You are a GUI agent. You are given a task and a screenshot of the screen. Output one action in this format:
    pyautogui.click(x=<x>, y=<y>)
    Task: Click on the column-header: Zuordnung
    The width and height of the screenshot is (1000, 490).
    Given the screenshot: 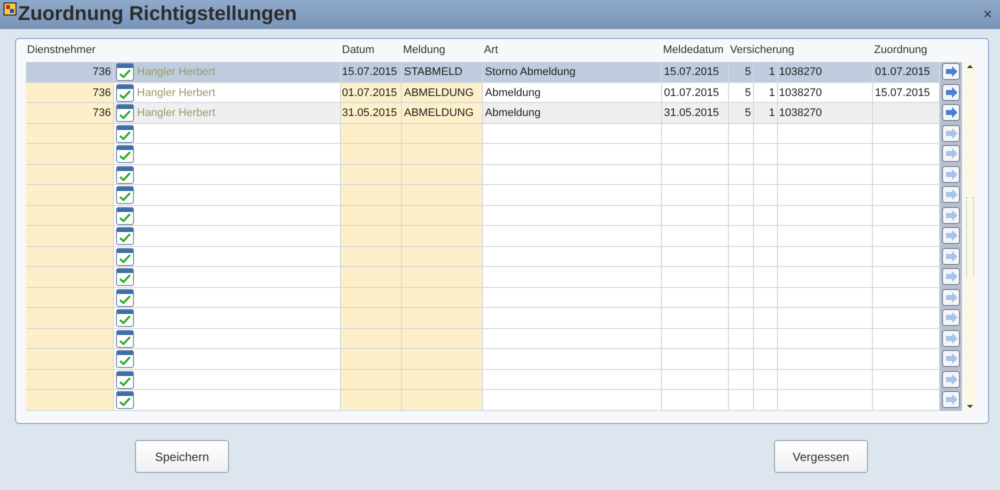 What is the action you would take?
    pyautogui.click(x=901, y=51)
    